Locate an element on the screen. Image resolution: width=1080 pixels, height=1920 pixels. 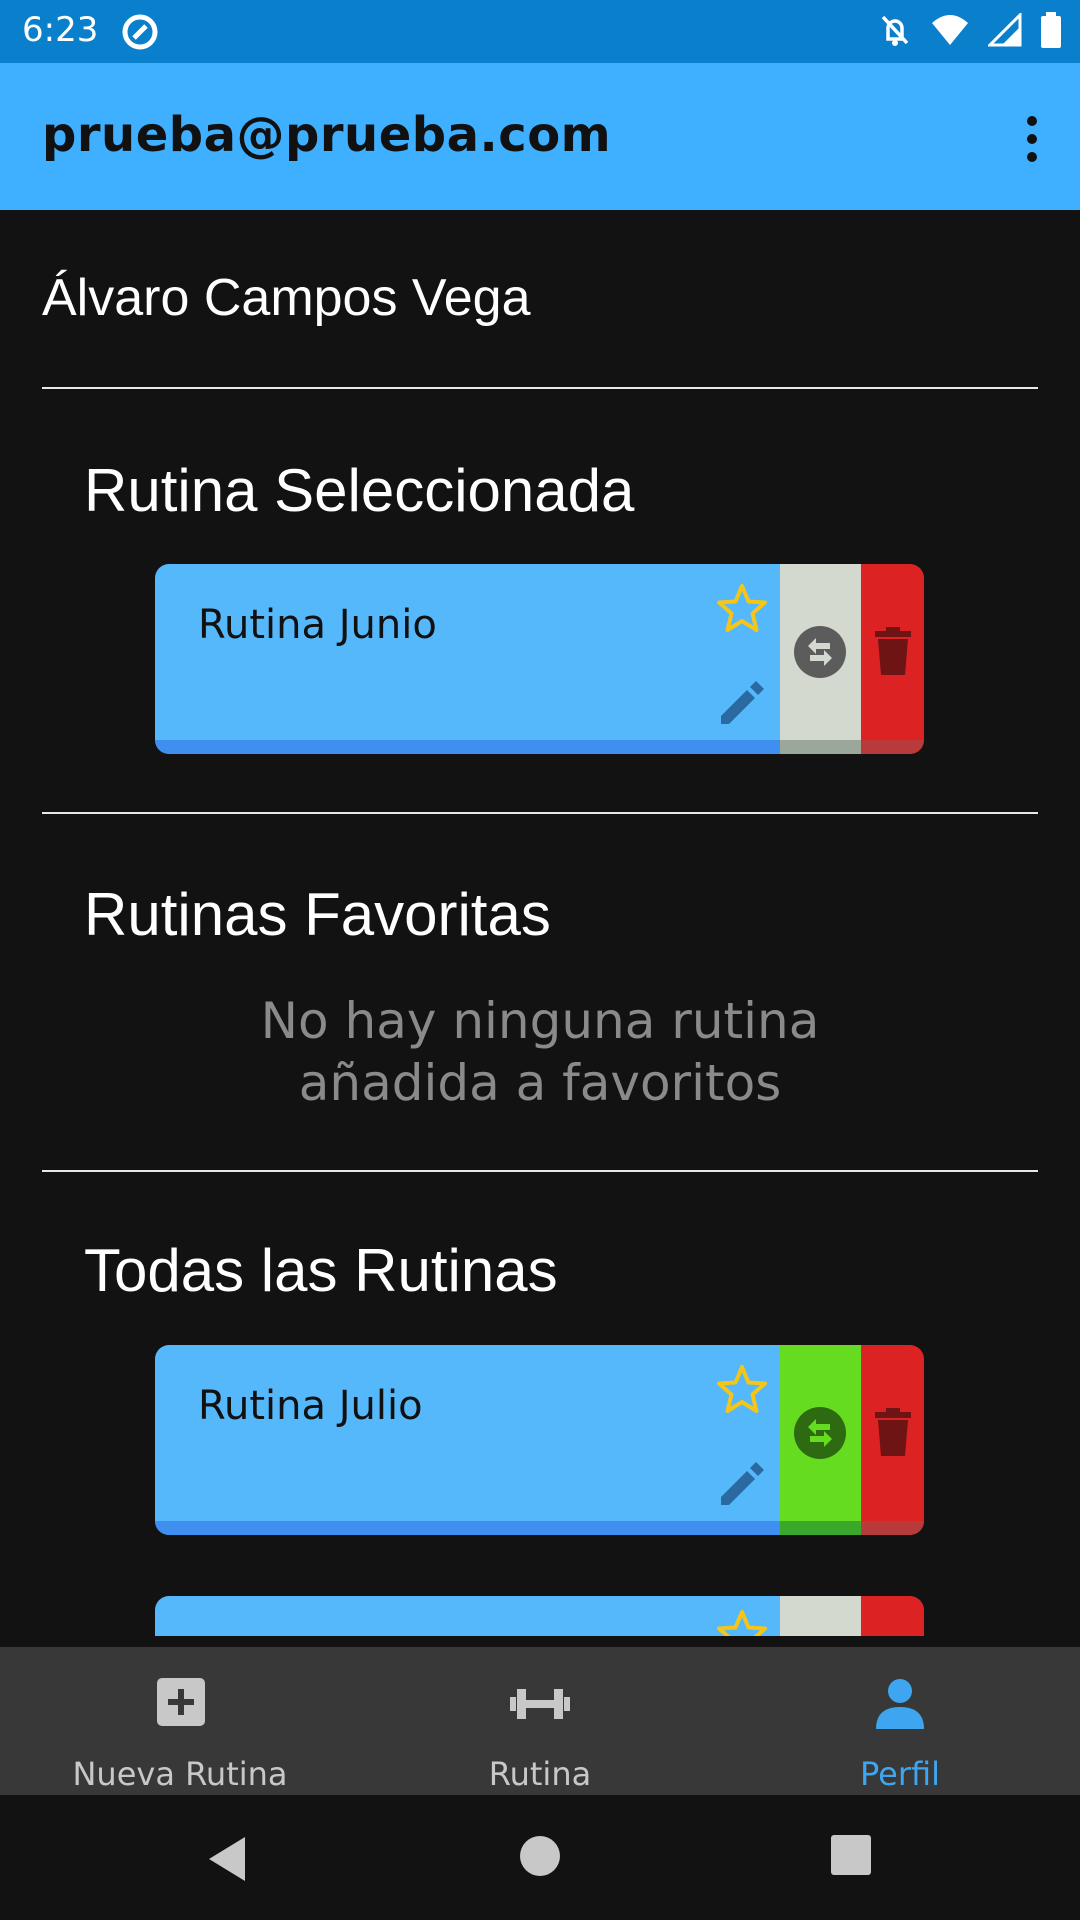
wifi-icon is located at coordinates (950, 30).